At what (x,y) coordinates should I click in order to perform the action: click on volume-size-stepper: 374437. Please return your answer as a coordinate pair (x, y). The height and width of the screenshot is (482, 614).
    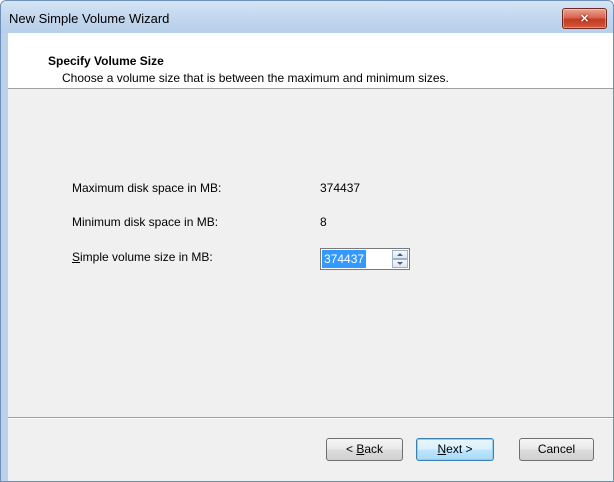
    Looking at the image, I should click on (365, 259).